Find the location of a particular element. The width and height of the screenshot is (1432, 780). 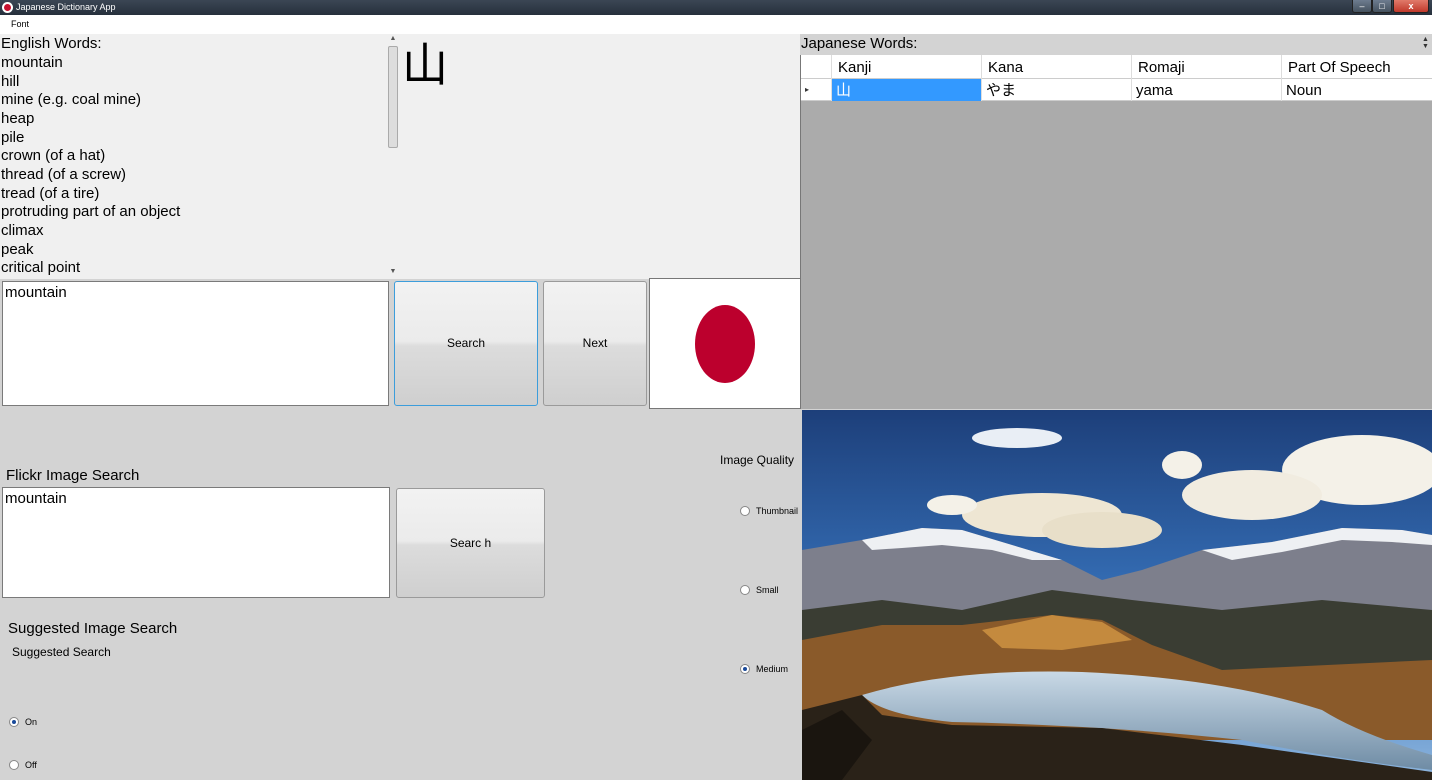

column-header-part-of-speech: Part Of Speech is located at coordinates (1356, 67).